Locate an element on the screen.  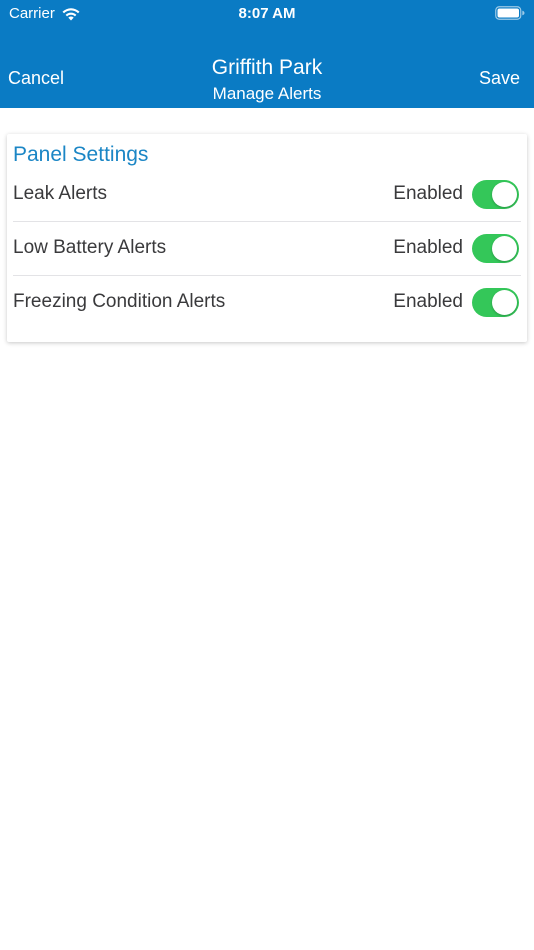
status-time: 8:07 AM is located at coordinates (267, 13).